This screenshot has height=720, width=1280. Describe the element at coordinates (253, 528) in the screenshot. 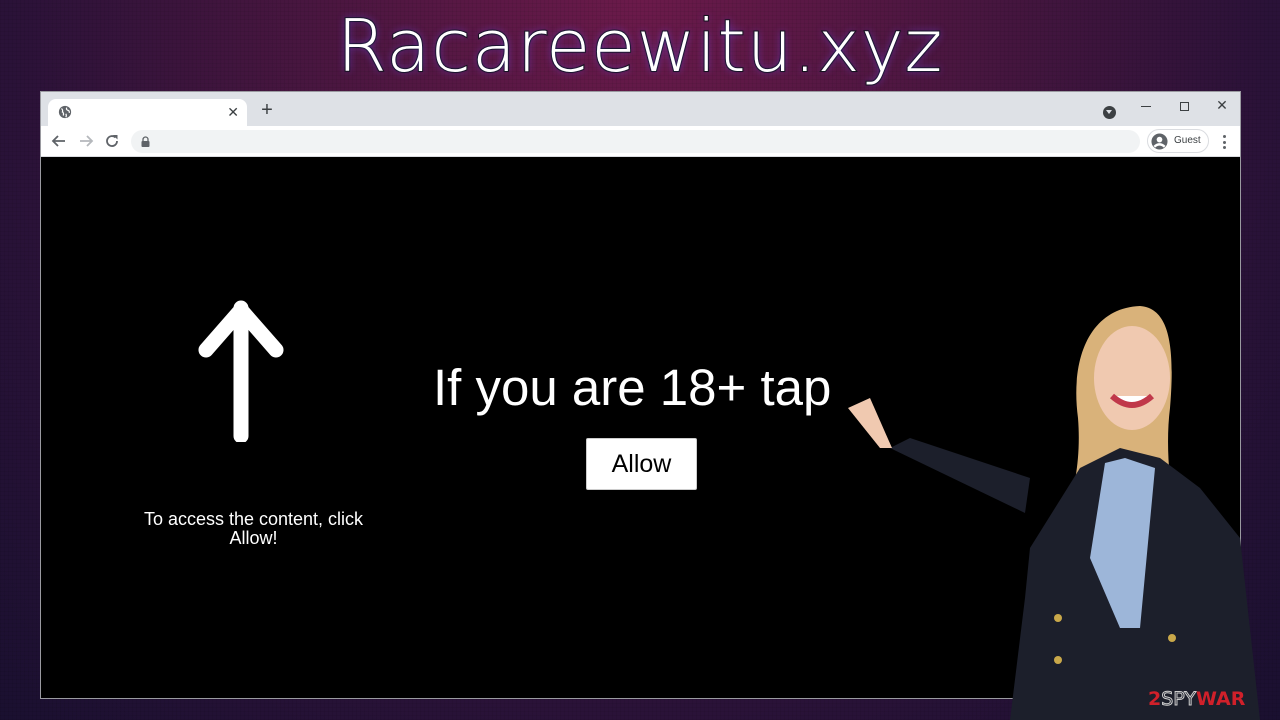

I see `access-instruction-text: To access the content, click Allow!` at that location.